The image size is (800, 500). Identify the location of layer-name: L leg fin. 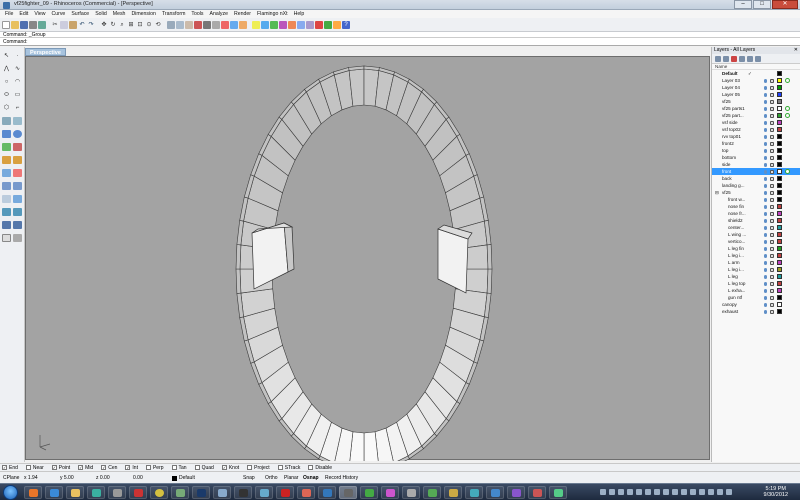
(748, 248).